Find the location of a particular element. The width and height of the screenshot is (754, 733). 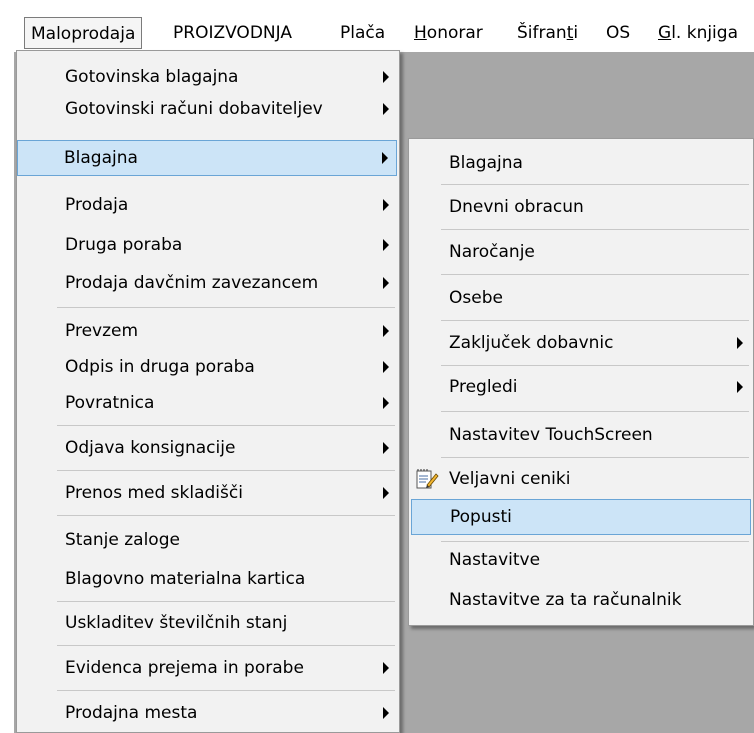

menu-item-evidenca-prejema-in-porabe: Evidenca prejema in porabe is located at coordinates (208, 668).